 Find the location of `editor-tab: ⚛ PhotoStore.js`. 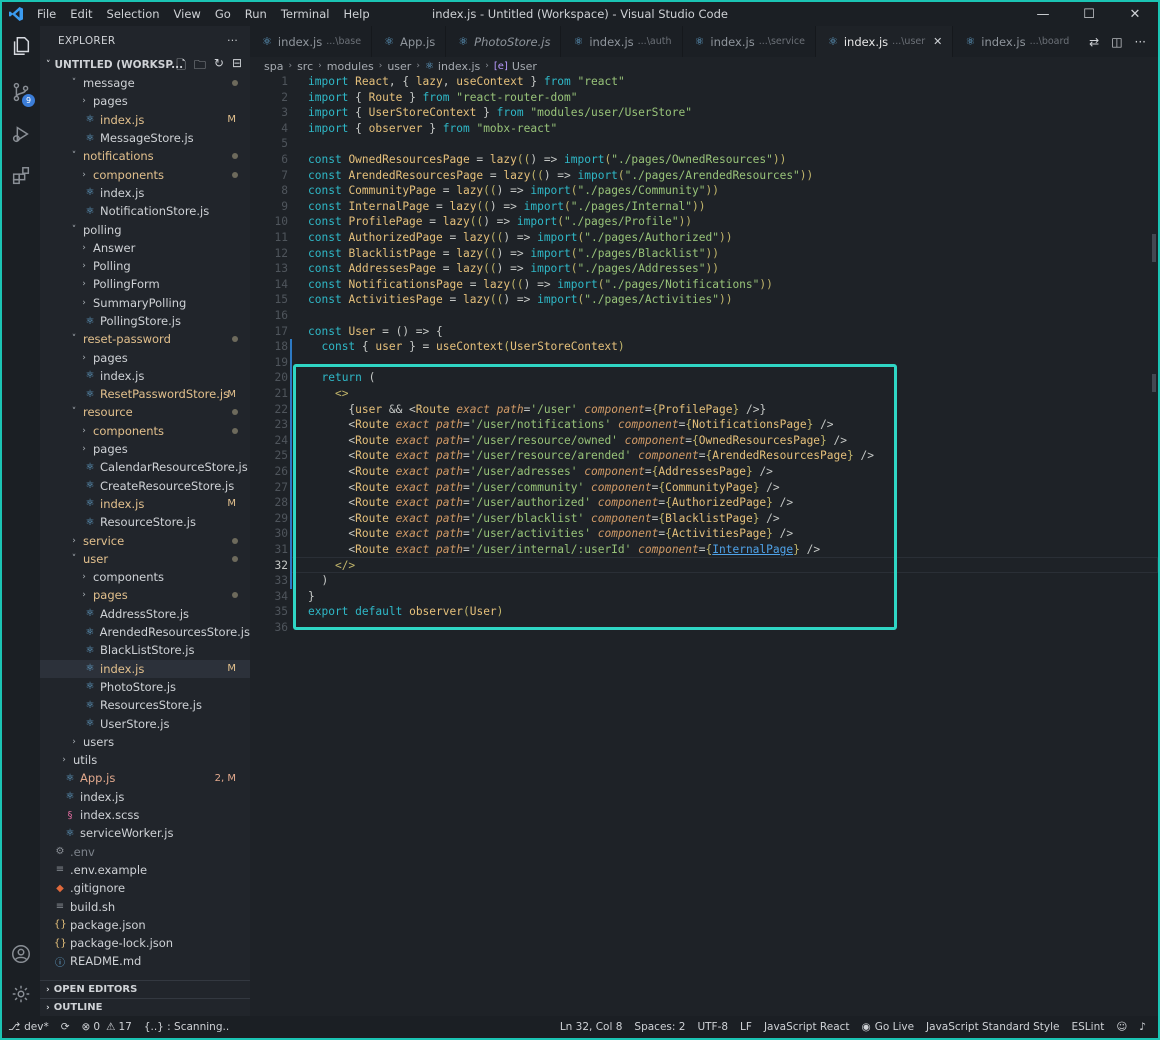

editor-tab: ⚛ PhotoStore.js is located at coordinates (504, 41).